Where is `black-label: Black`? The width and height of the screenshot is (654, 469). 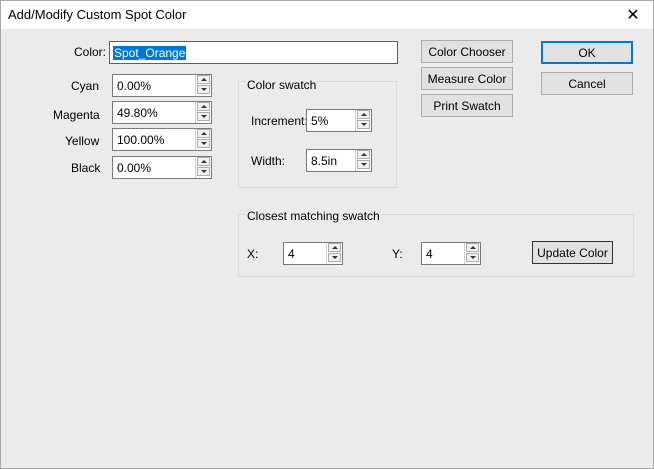 black-label: Black is located at coordinates (86, 168).